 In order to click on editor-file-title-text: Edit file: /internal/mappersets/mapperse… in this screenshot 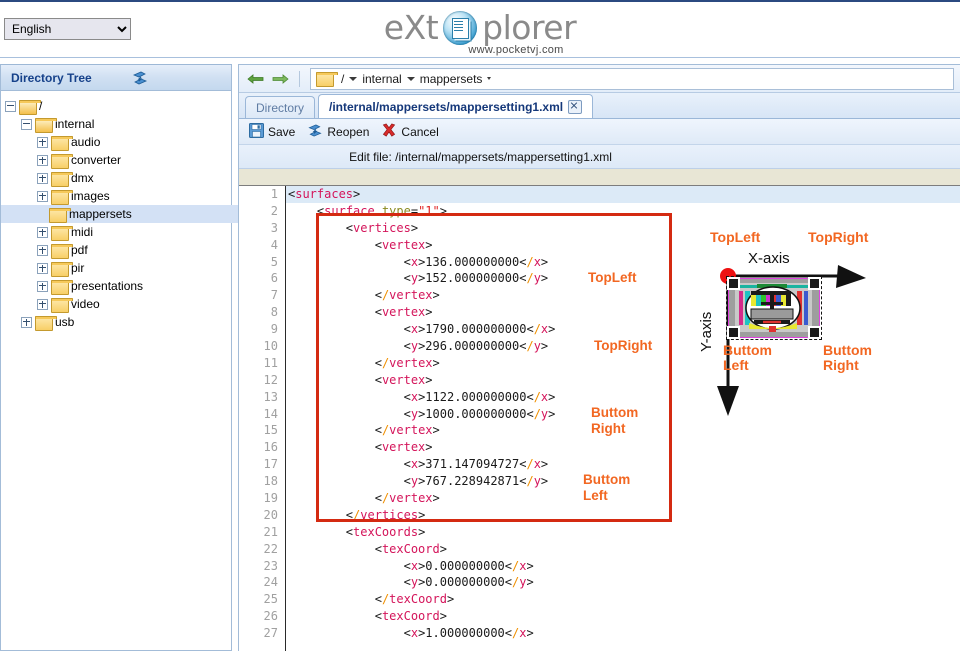, I will do `click(480, 156)`.